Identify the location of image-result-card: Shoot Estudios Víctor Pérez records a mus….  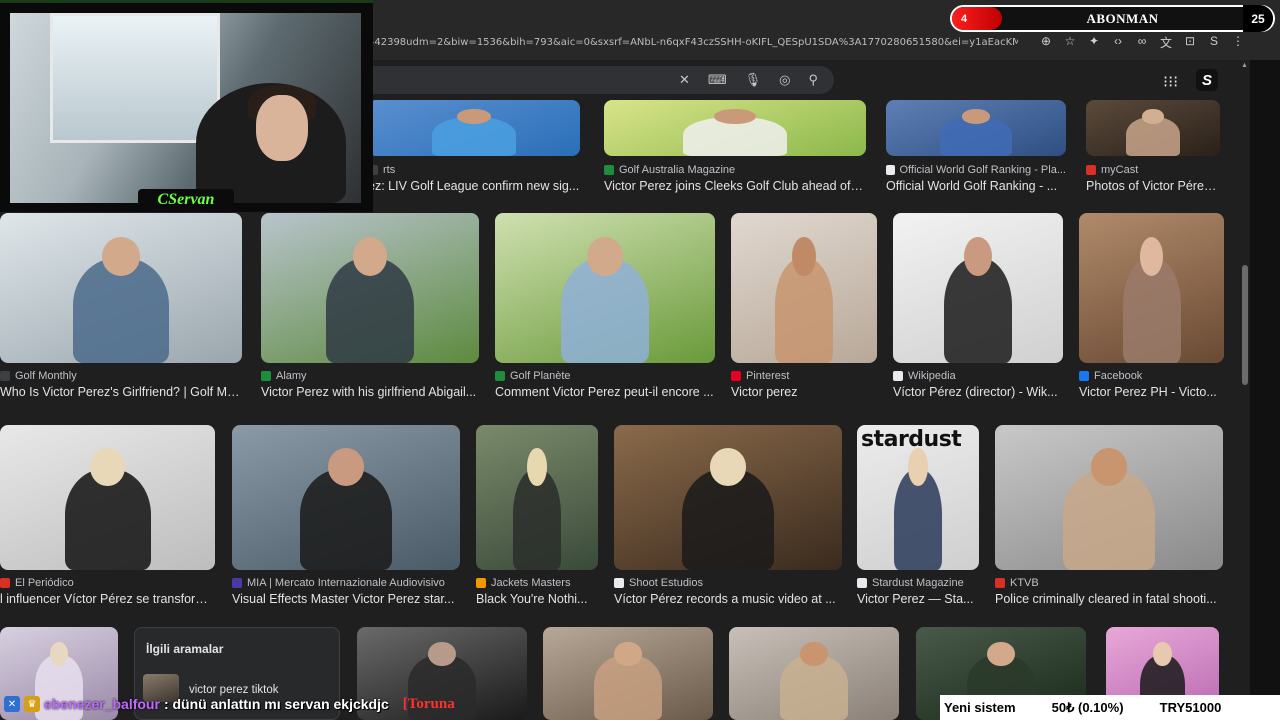
(728, 517).